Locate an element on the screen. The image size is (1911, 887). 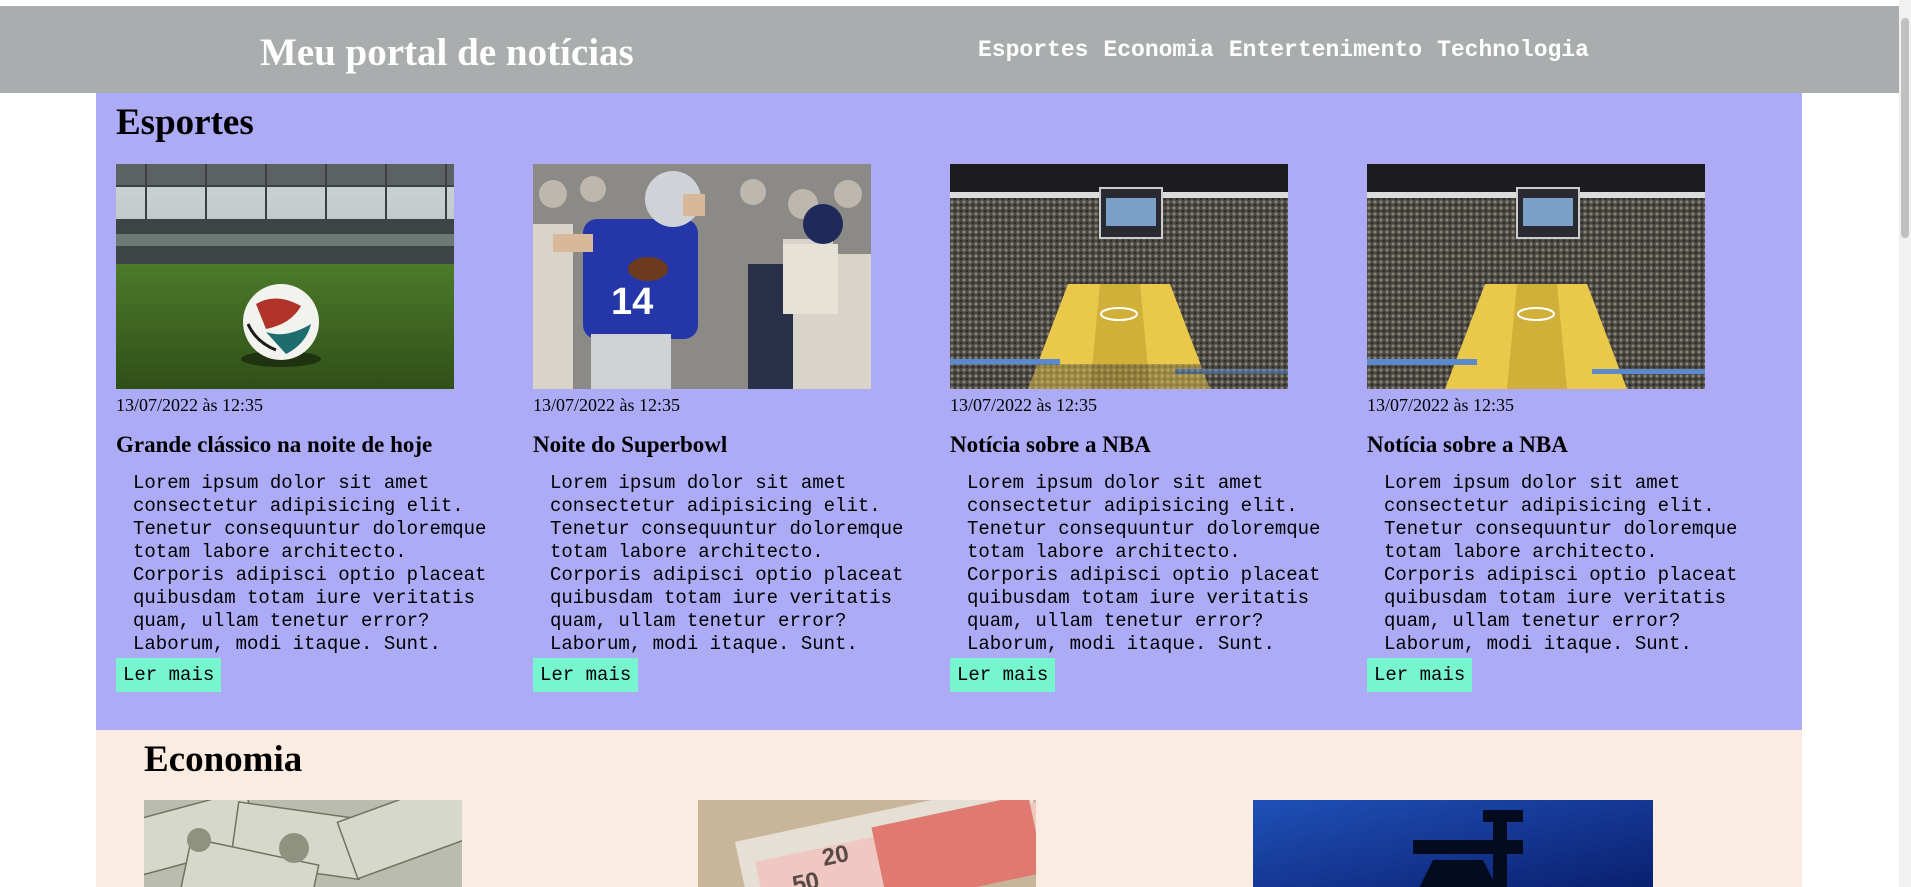
nav-link-economia: Economia is located at coordinates (1158, 50).